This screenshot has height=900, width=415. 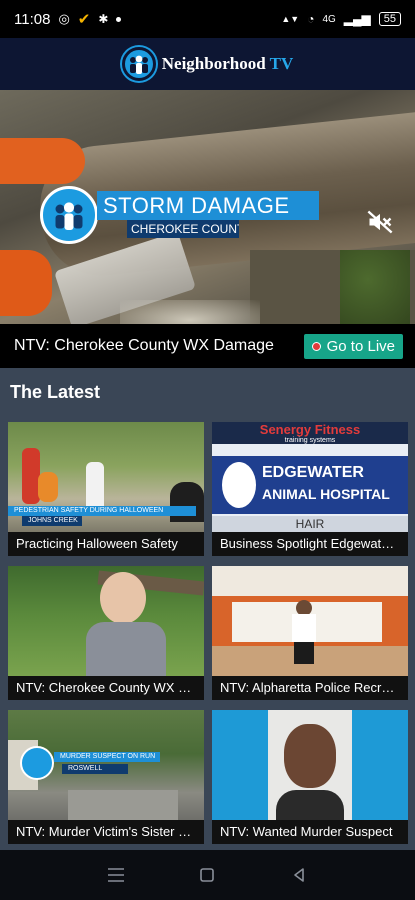 What do you see at coordinates (329, 19) in the screenshot?
I see `network-type: 4G` at bounding box center [329, 19].